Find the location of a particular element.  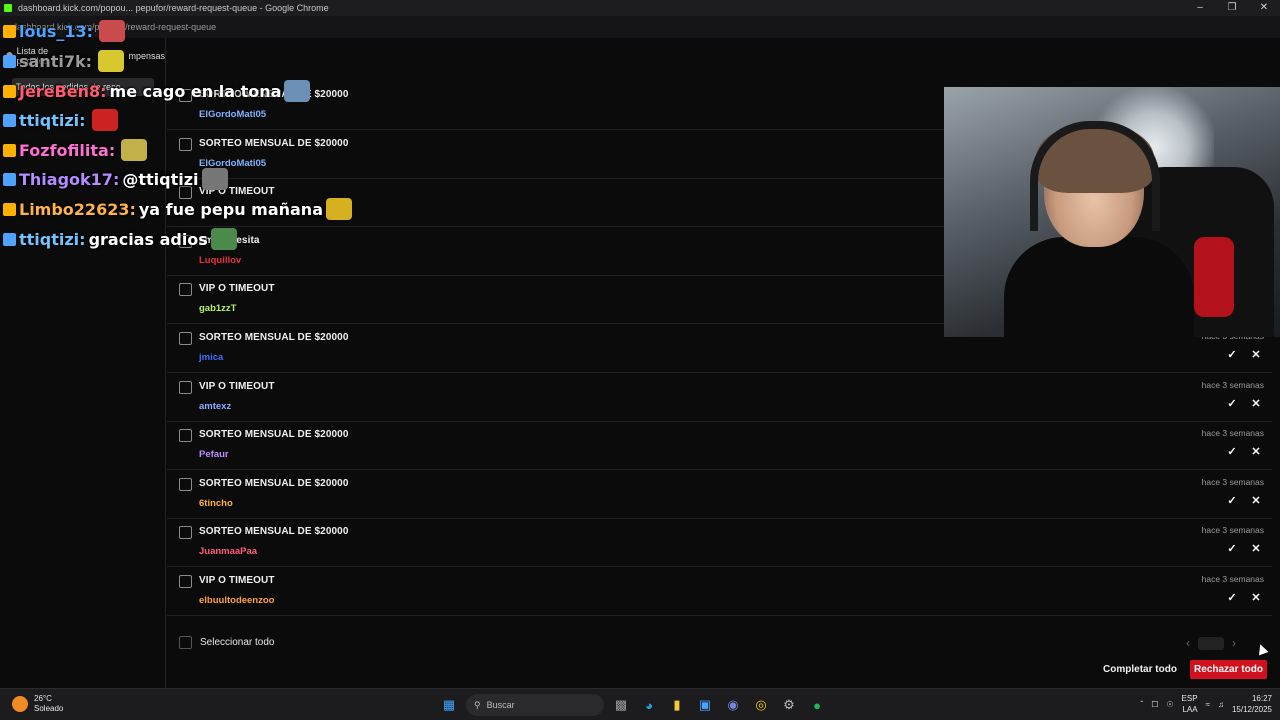

weather-condition: Soleado is located at coordinates (49, 708).